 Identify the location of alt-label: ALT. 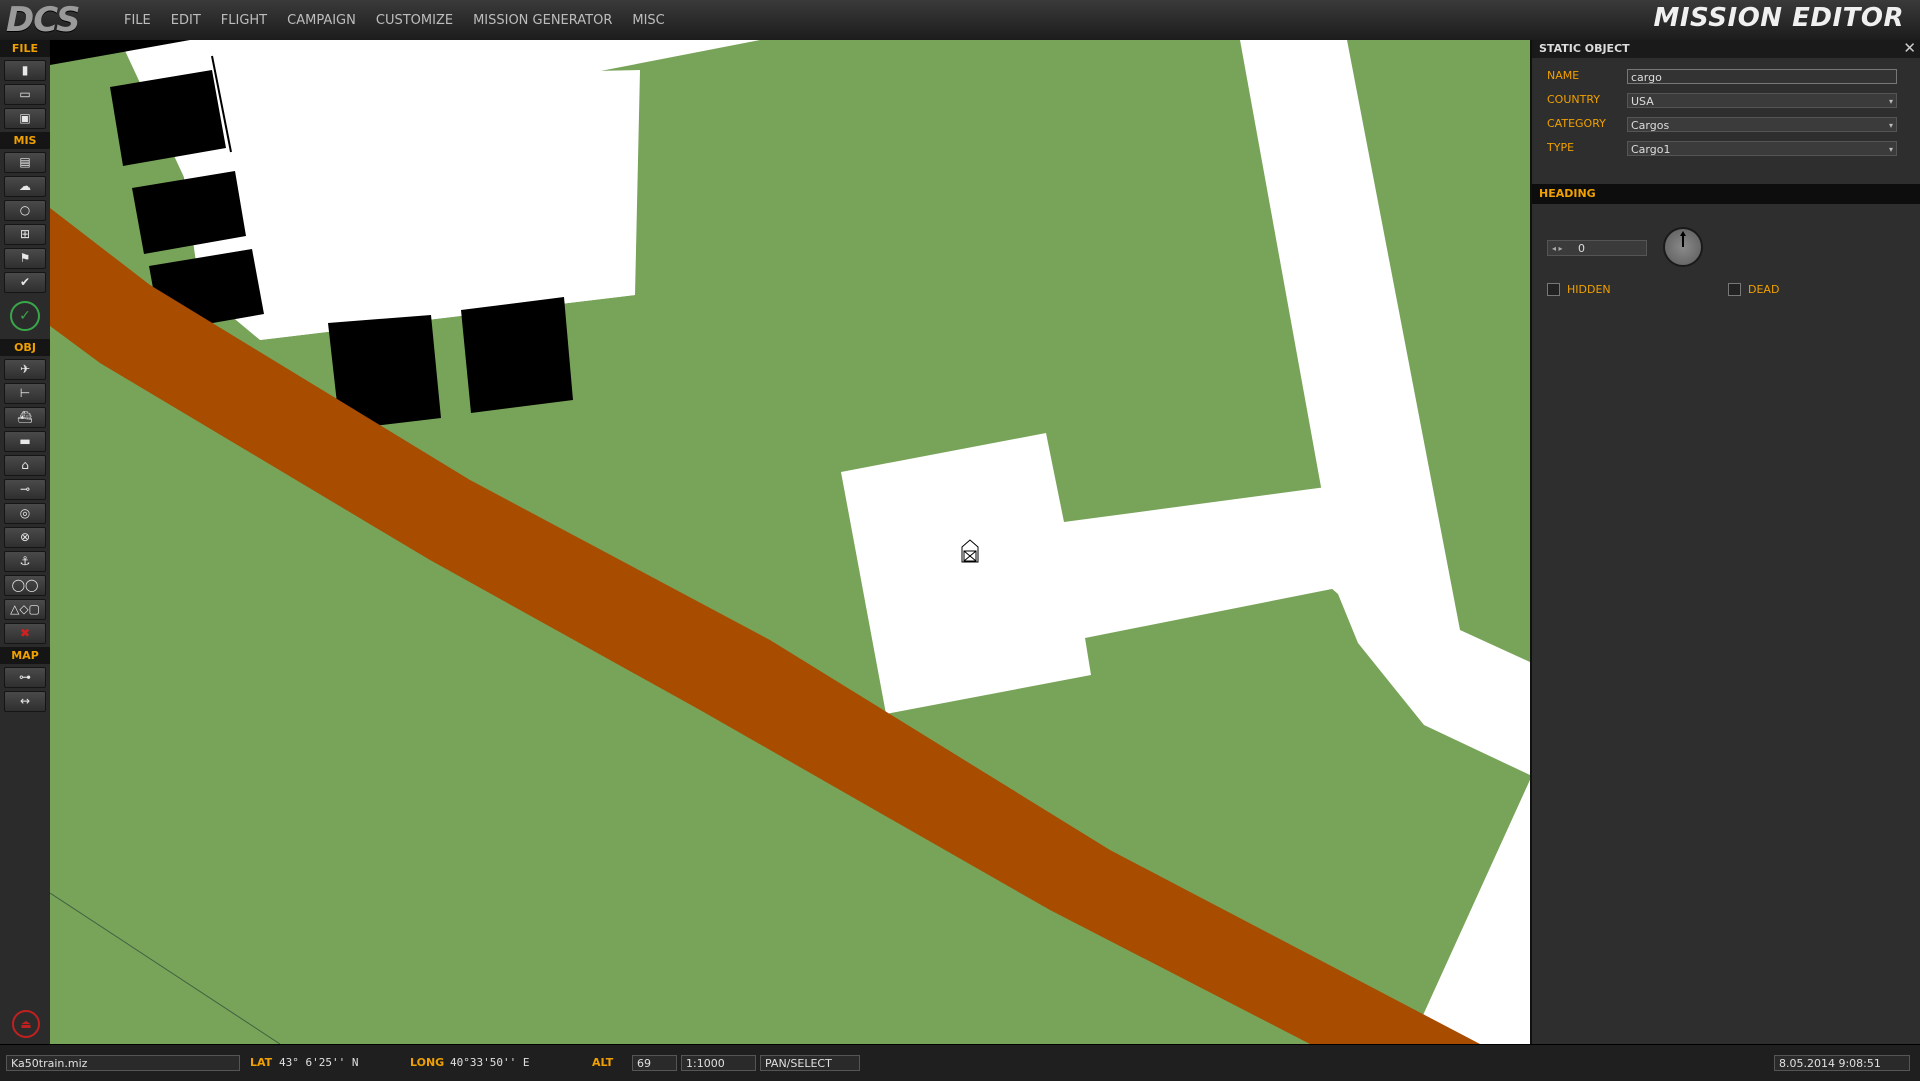
(603, 1062).